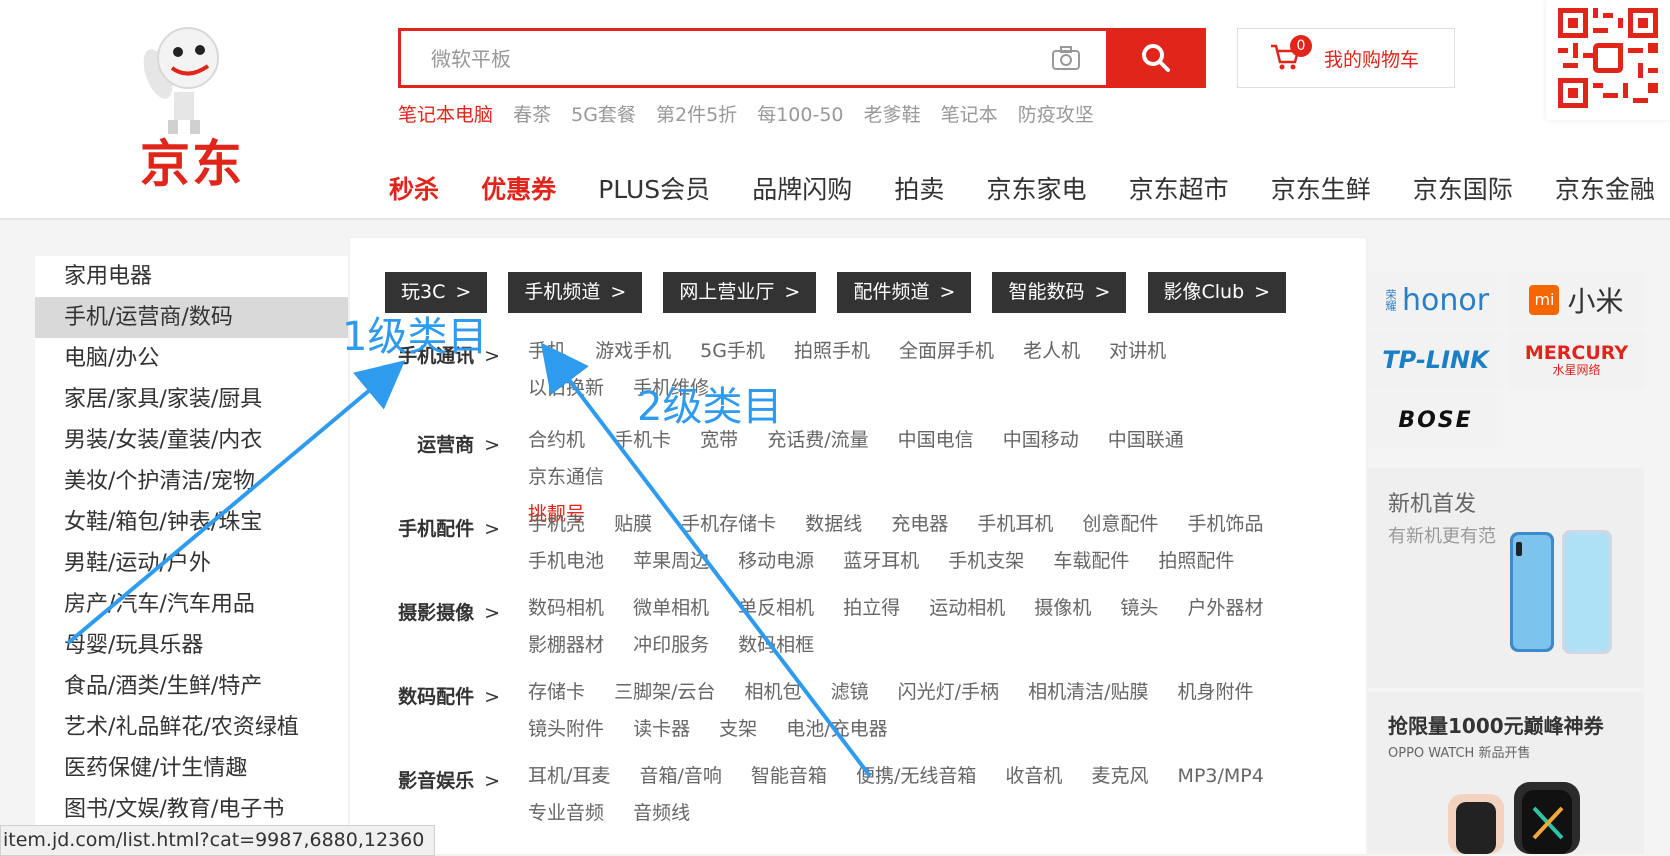 The width and height of the screenshot is (1670, 856). Describe the element at coordinates (1036, 189) in the screenshot. I see `nav-item-appliances: 京东家电` at that location.